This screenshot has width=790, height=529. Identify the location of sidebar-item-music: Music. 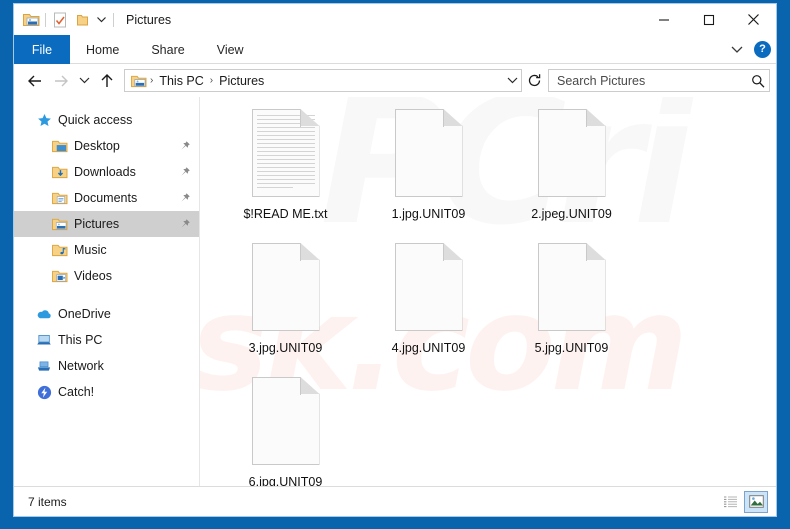
(106, 250).